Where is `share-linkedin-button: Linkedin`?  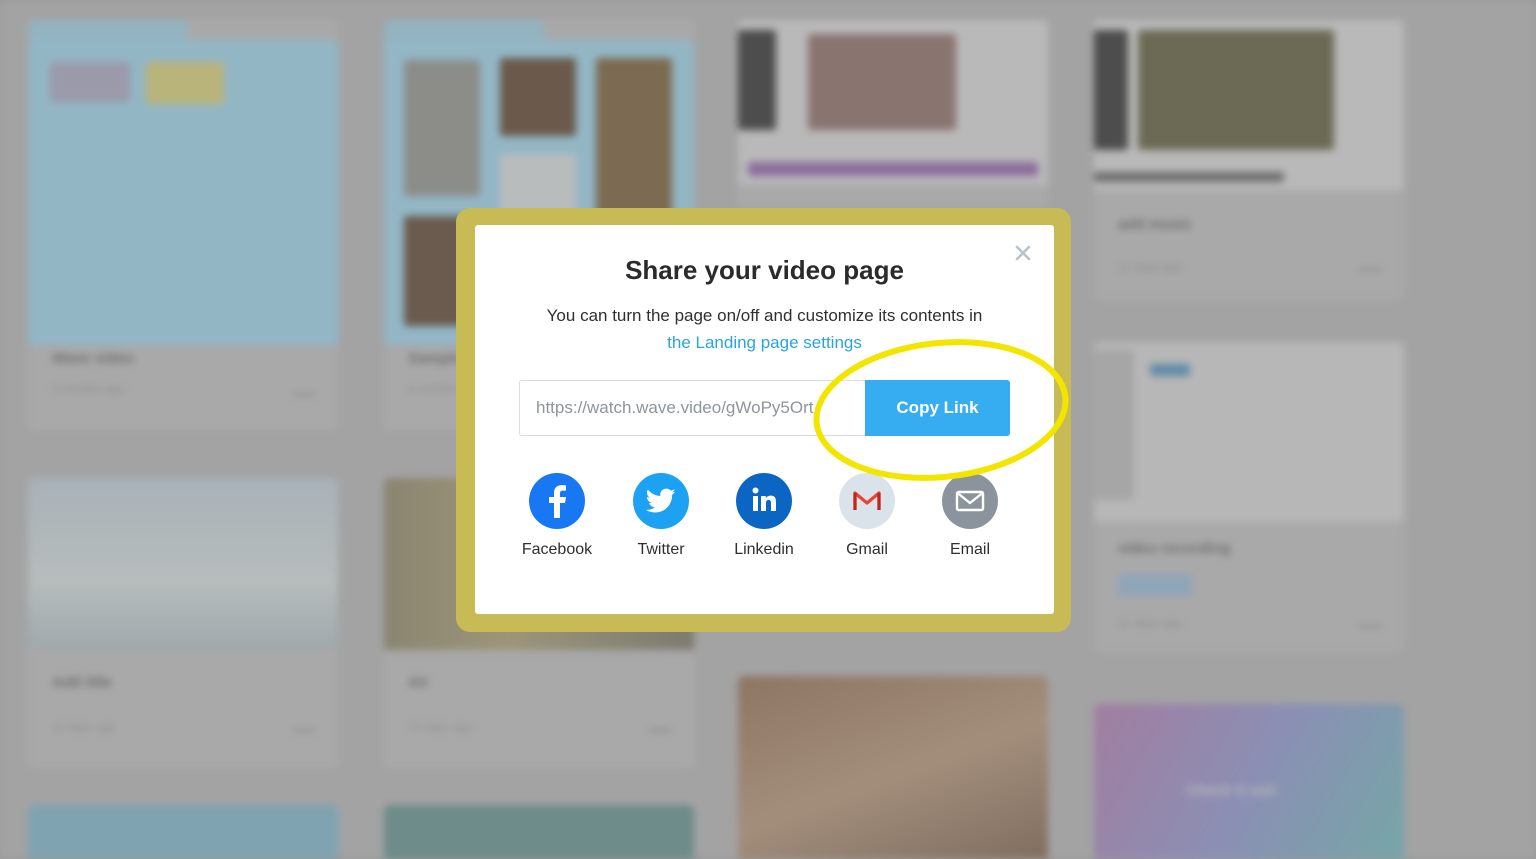
share-linkedin-button: Linkedin is located at coordinates (764, 516).